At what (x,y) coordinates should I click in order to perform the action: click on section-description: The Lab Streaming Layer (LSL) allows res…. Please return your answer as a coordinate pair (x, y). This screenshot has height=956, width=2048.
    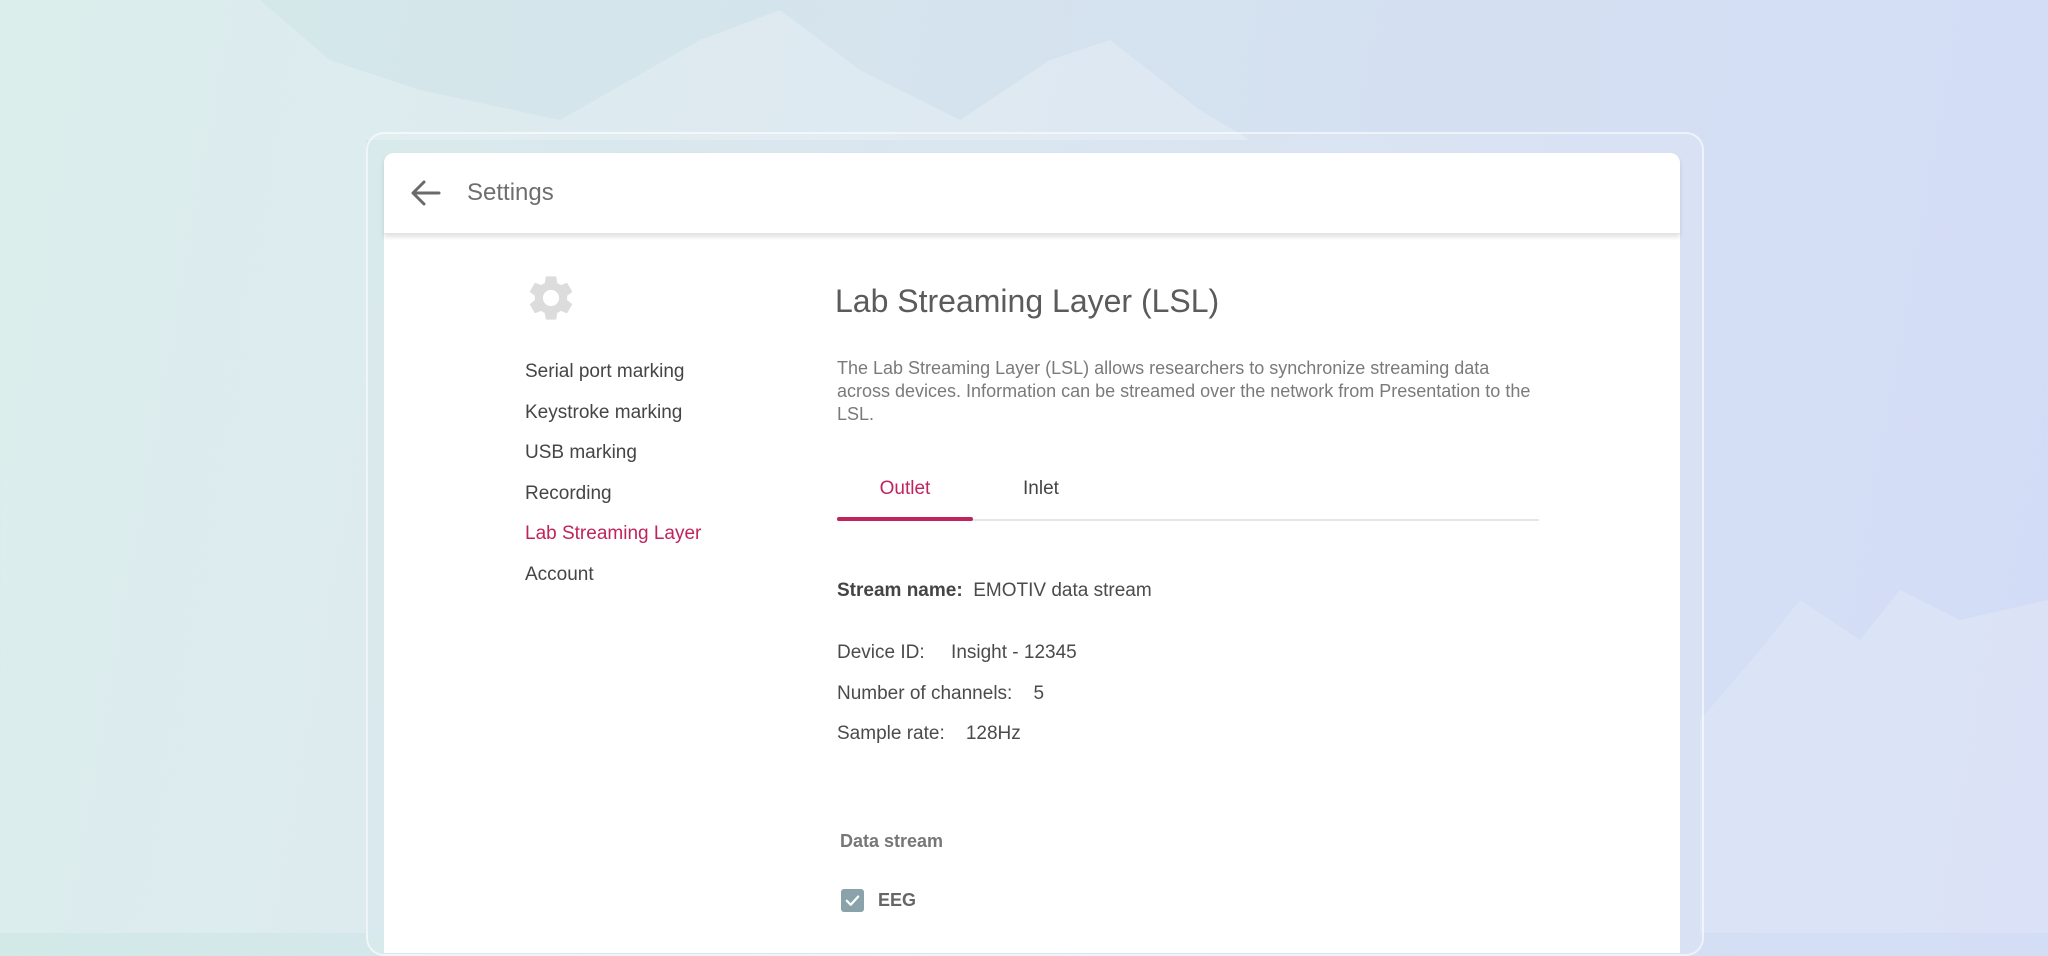
    Looking at the image, I should click on (1184, 391).